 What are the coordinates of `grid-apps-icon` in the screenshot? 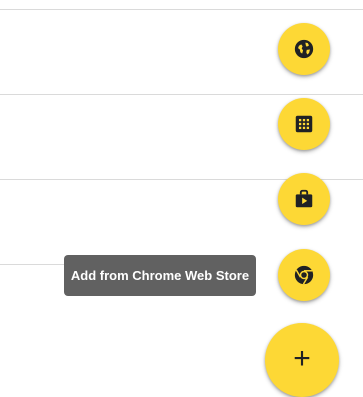 It's located at (304, 124).